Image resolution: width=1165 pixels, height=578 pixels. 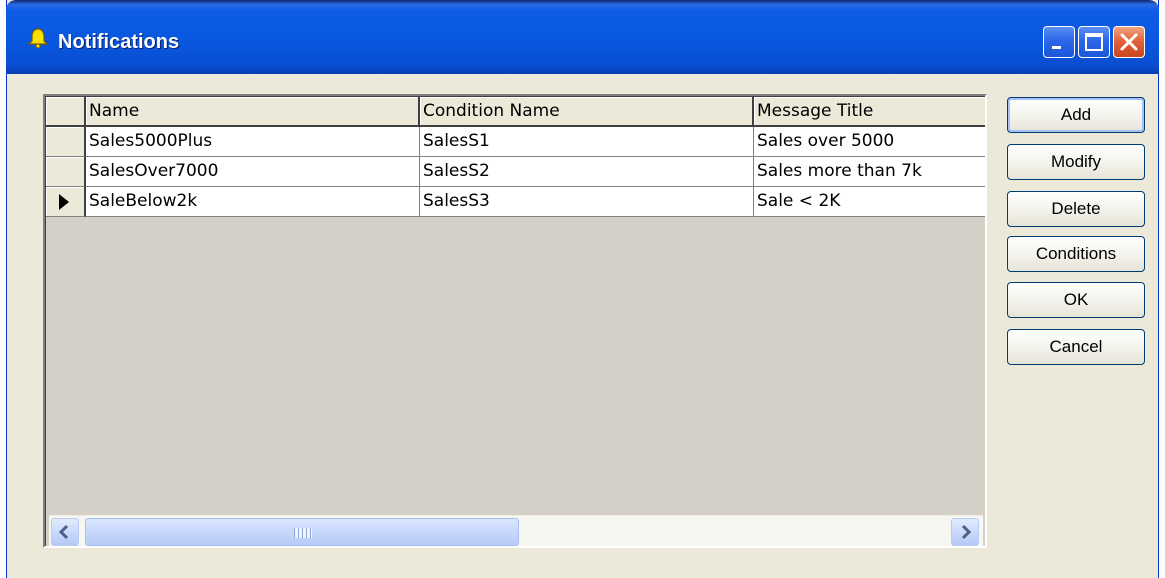 I want to click on column-header-name: Name, so click(x=253, y=112).